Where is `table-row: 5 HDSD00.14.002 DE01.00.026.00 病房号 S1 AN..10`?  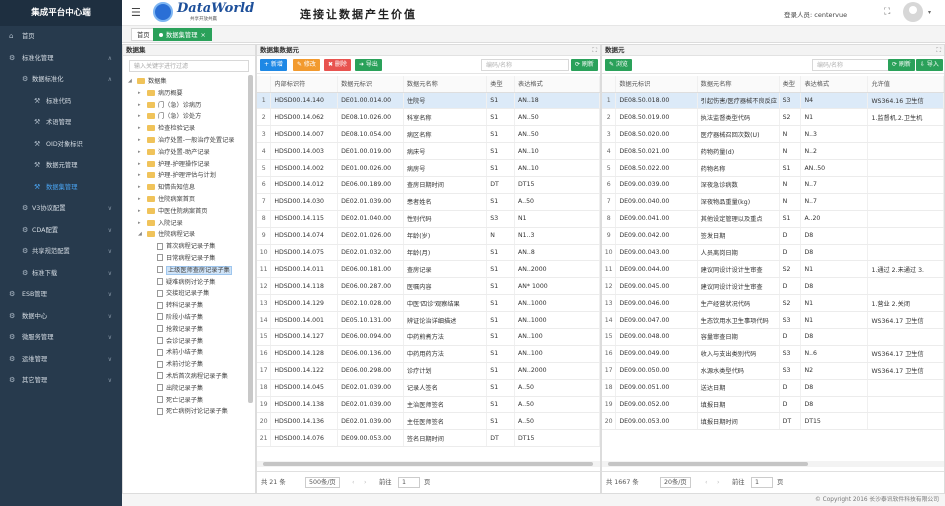 table-row: 5 HDSD00.14.002 DE01.00.026.00 病房号 S1 AN..10 is located at coordinates (428, 168).